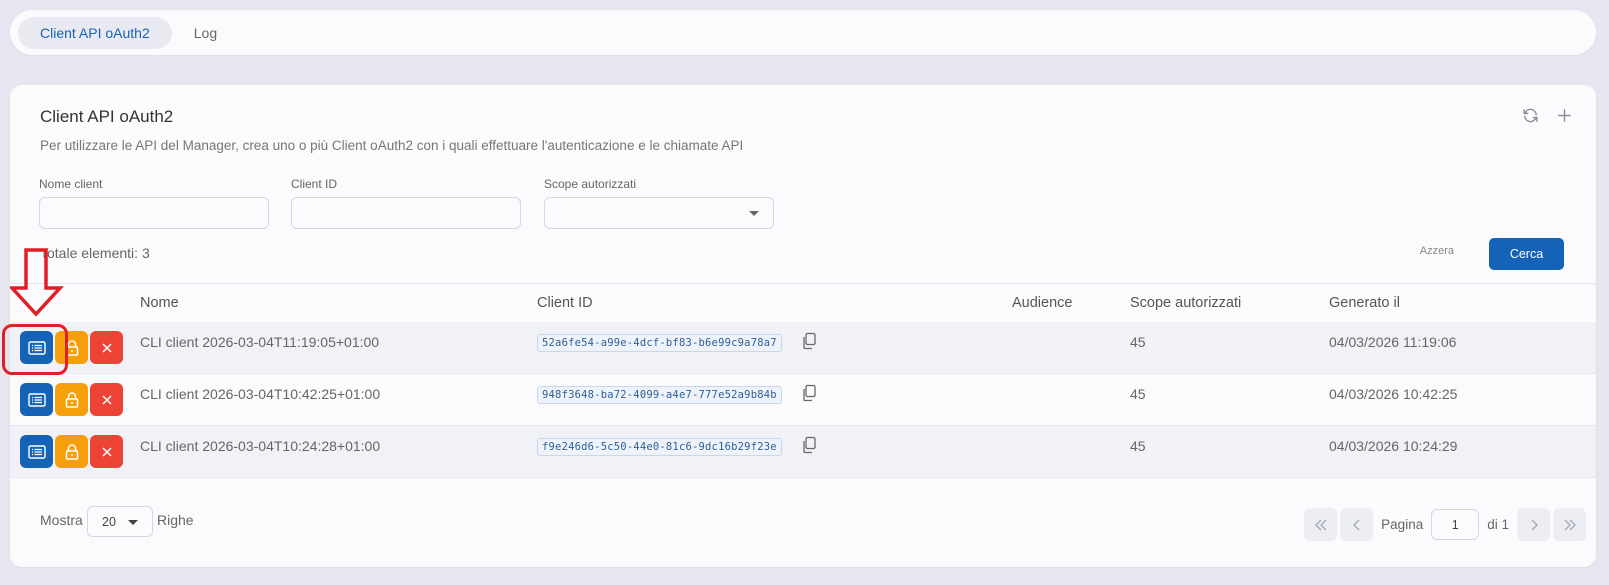 This screenshot has height=585, width=1609. I want to click on tab-client-api: Client API oAuth2, so click(95, 32).